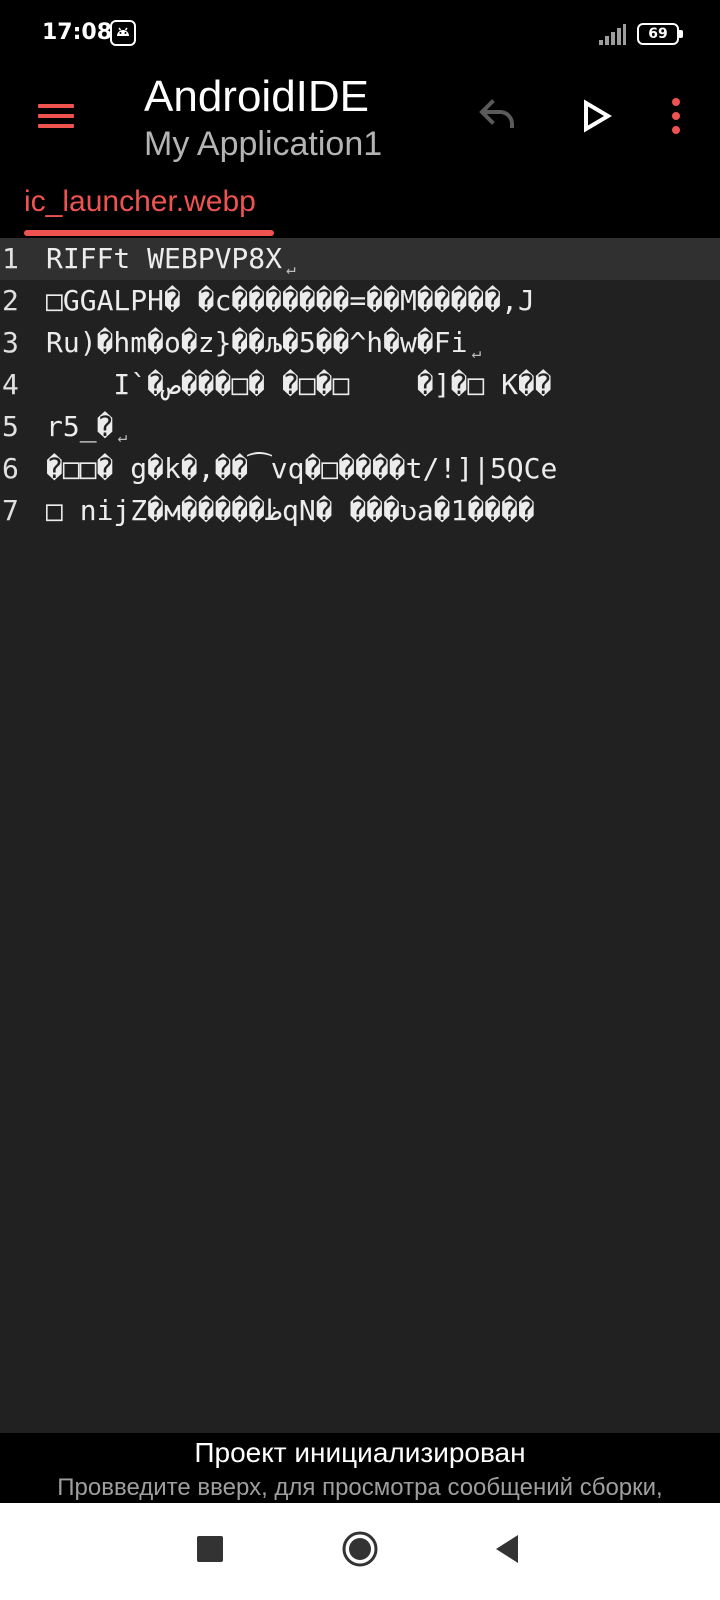 The height and width of the screenshot is (1600, 720). I want to click on battery-level: 69, so click(658, 34).